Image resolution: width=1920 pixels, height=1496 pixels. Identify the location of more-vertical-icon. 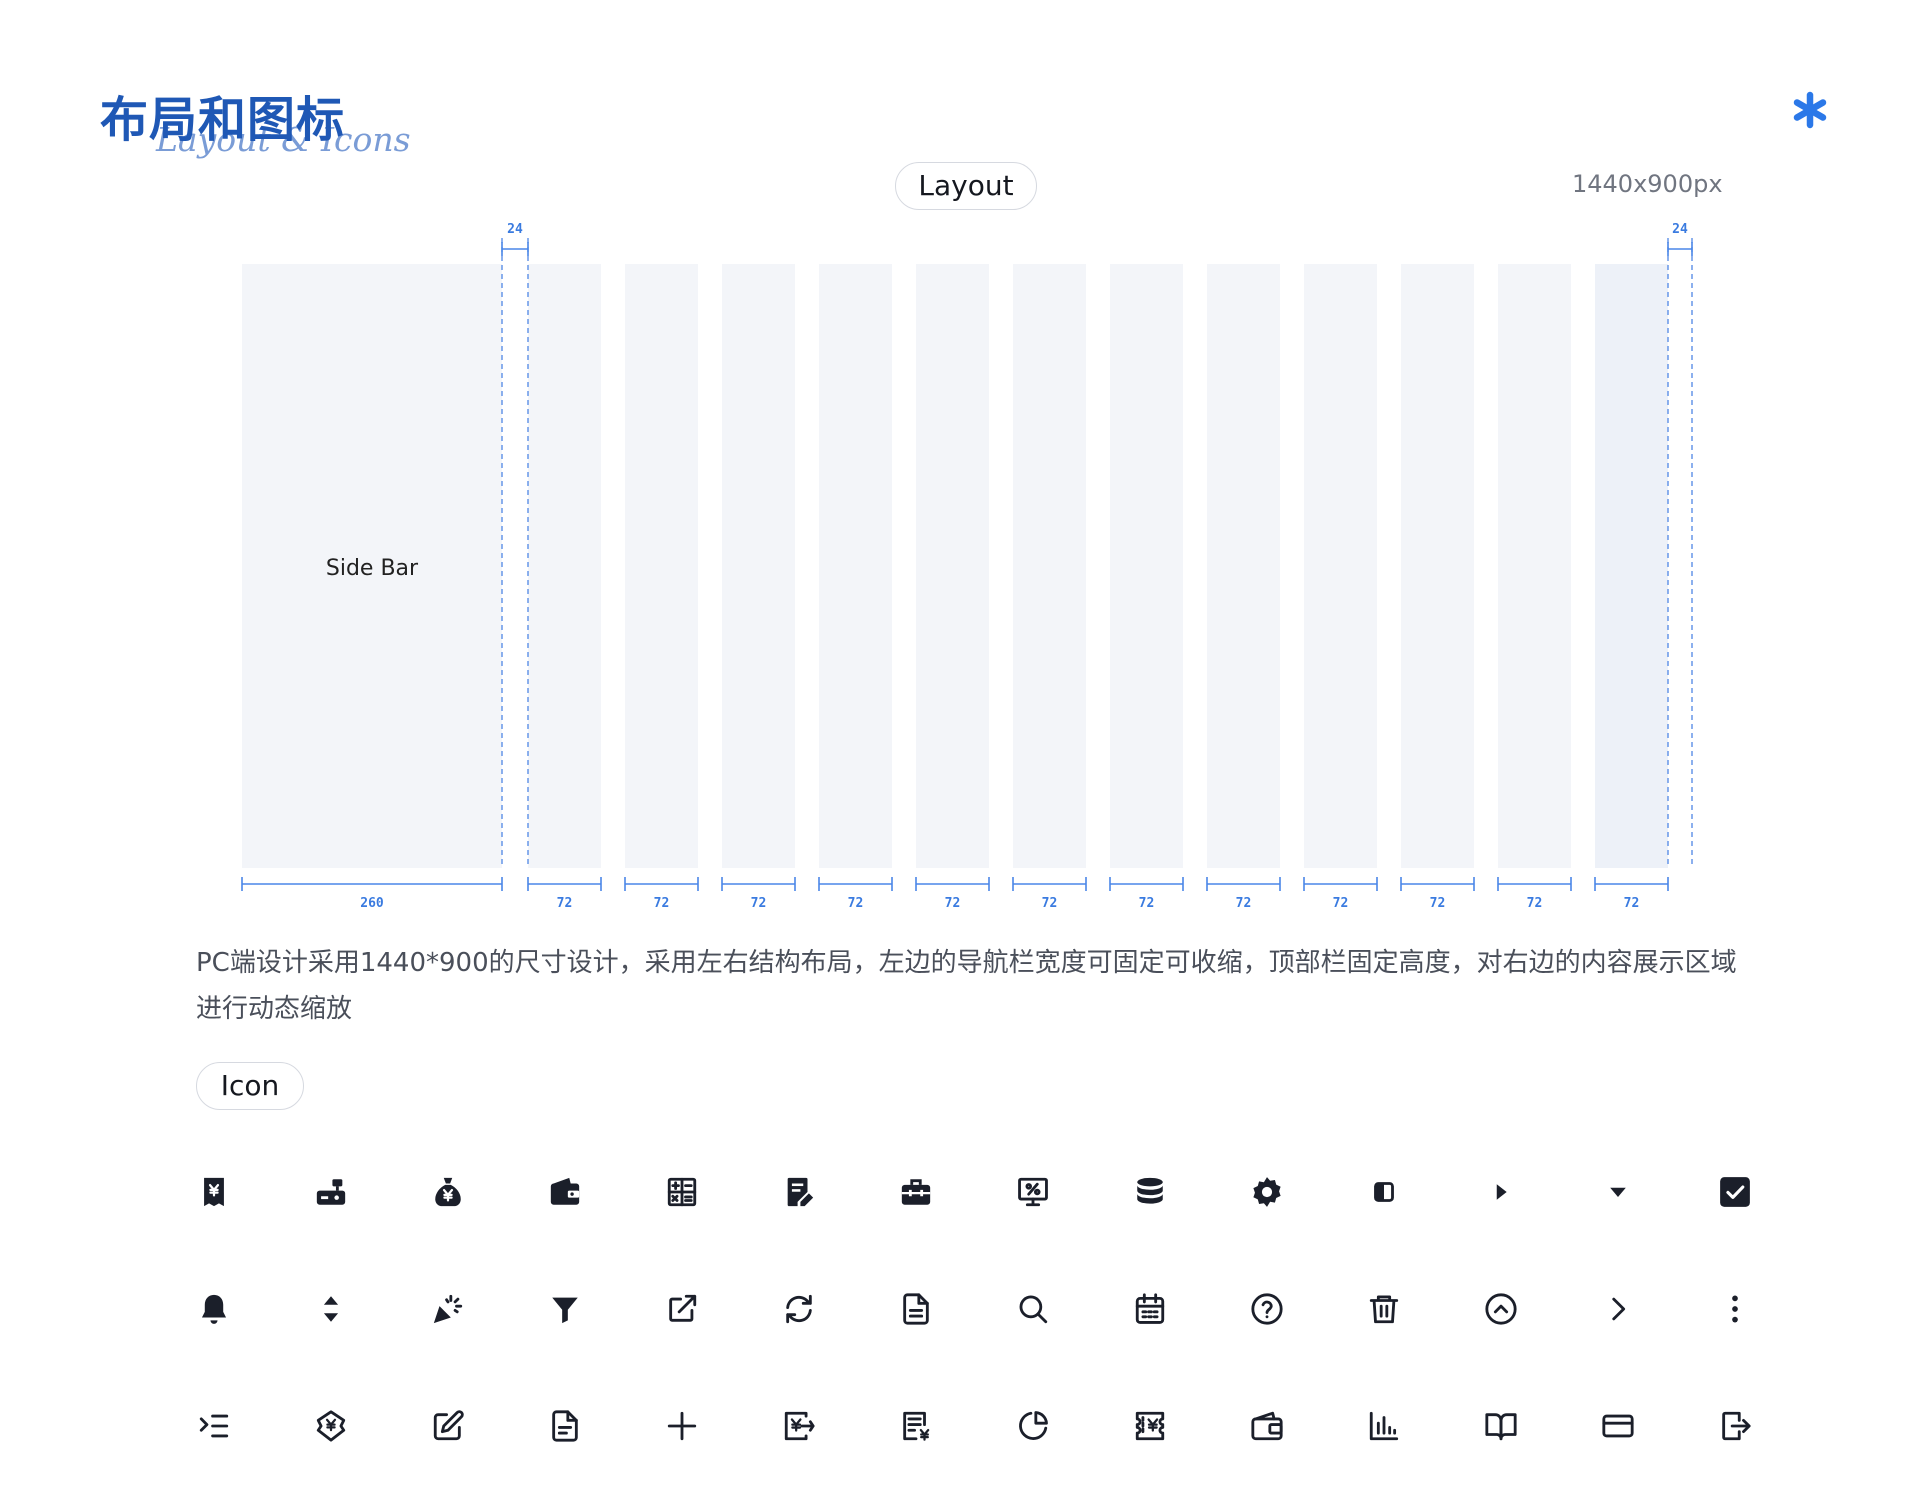
(1735, 1309).